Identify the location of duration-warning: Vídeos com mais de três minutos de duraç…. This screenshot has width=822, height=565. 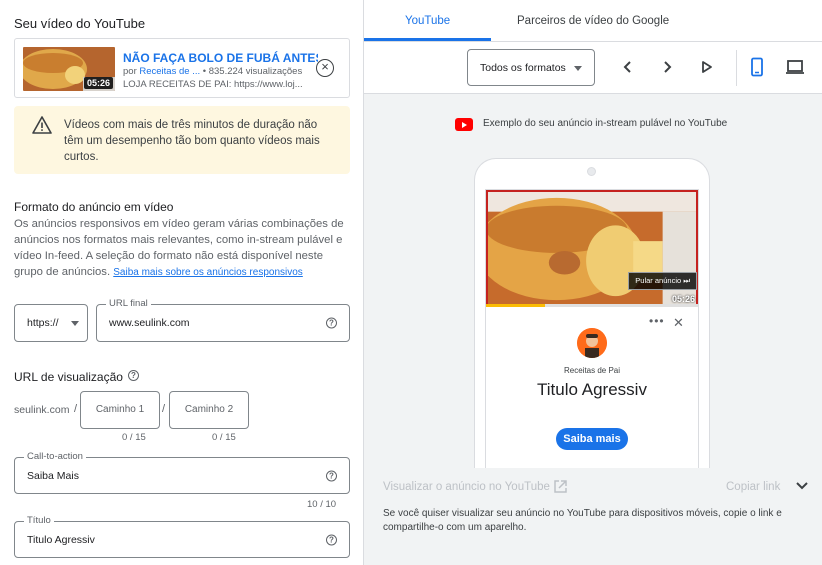
(182, 140).